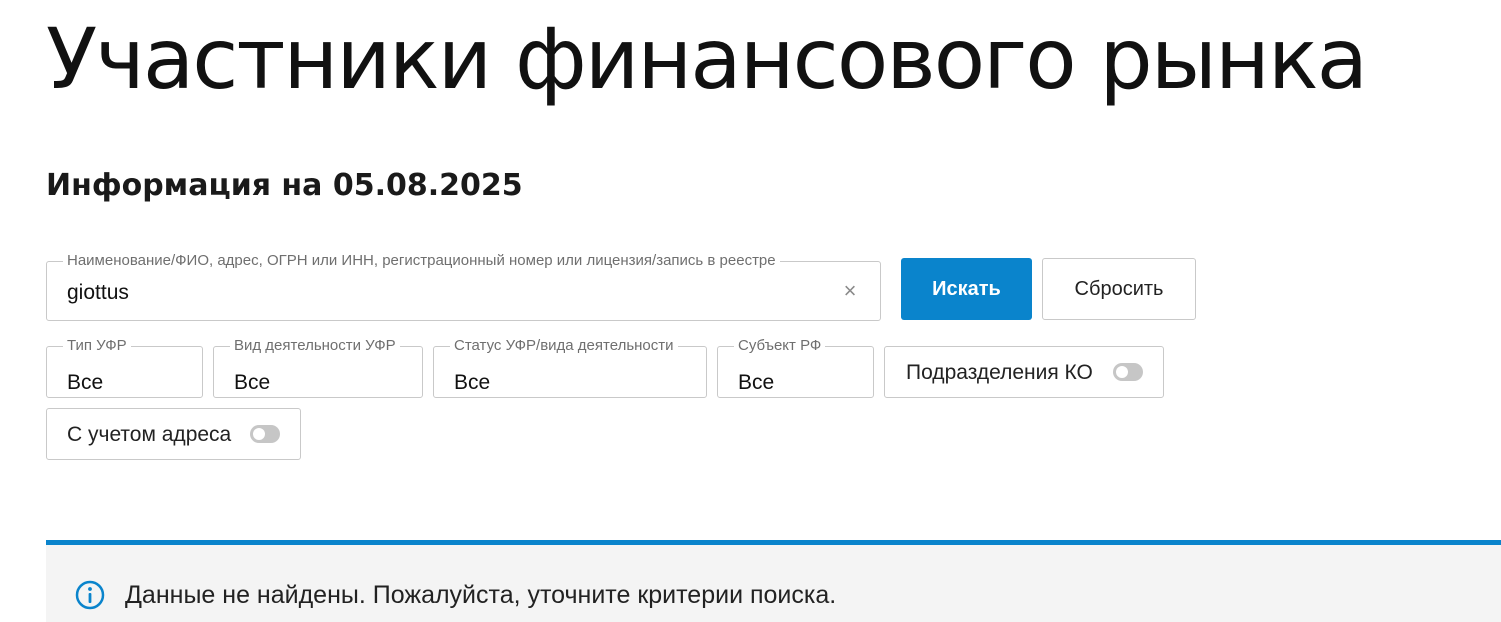 The height and width of the screenshot is (622, 1501). Describe the element at coordinates (707, 59) in the screenshot. I see `page-title: Участники финансового рынка` at that location.